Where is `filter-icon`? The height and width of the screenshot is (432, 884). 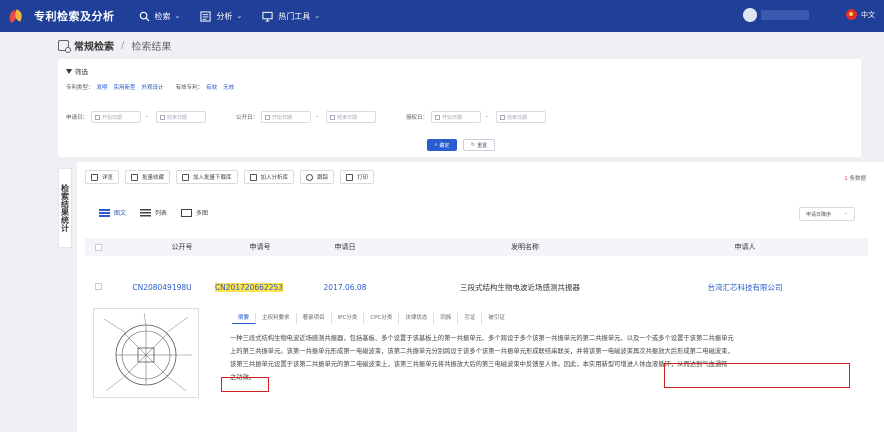 filter-icon is located at coordinates (69, 71).